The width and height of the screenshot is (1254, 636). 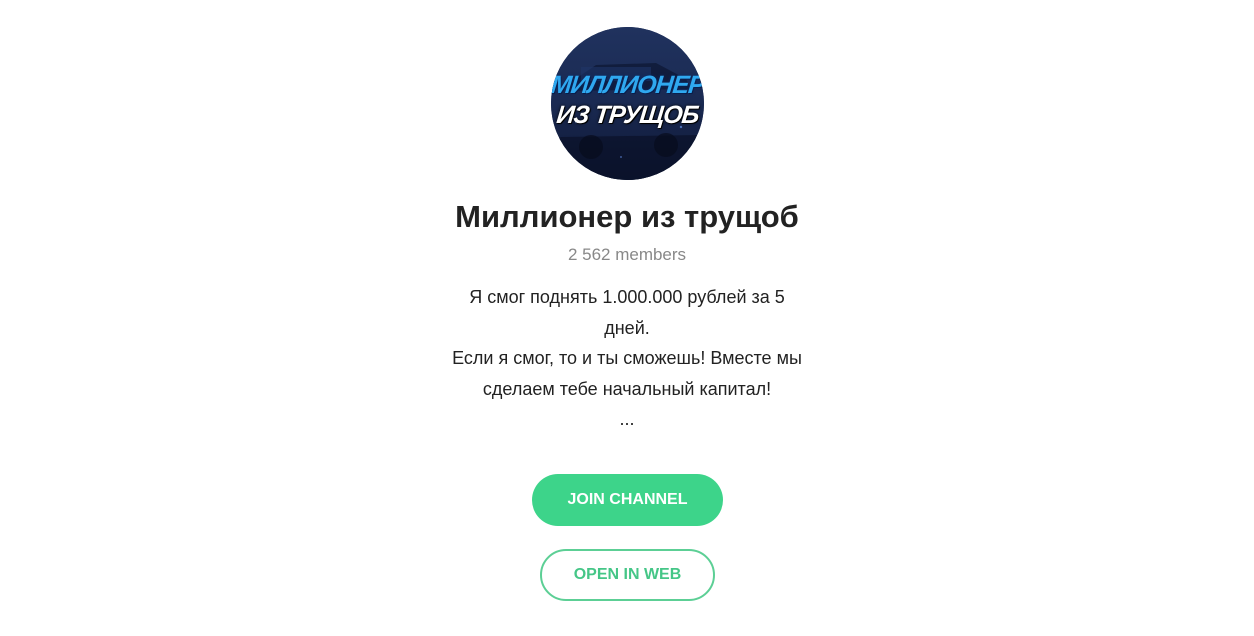 What do you see at coordinates (627, 297) in the screenshot?
I see `description-line: Я смог поднять 1.000.000 рублей за 5` at bounding box center [627, 297].